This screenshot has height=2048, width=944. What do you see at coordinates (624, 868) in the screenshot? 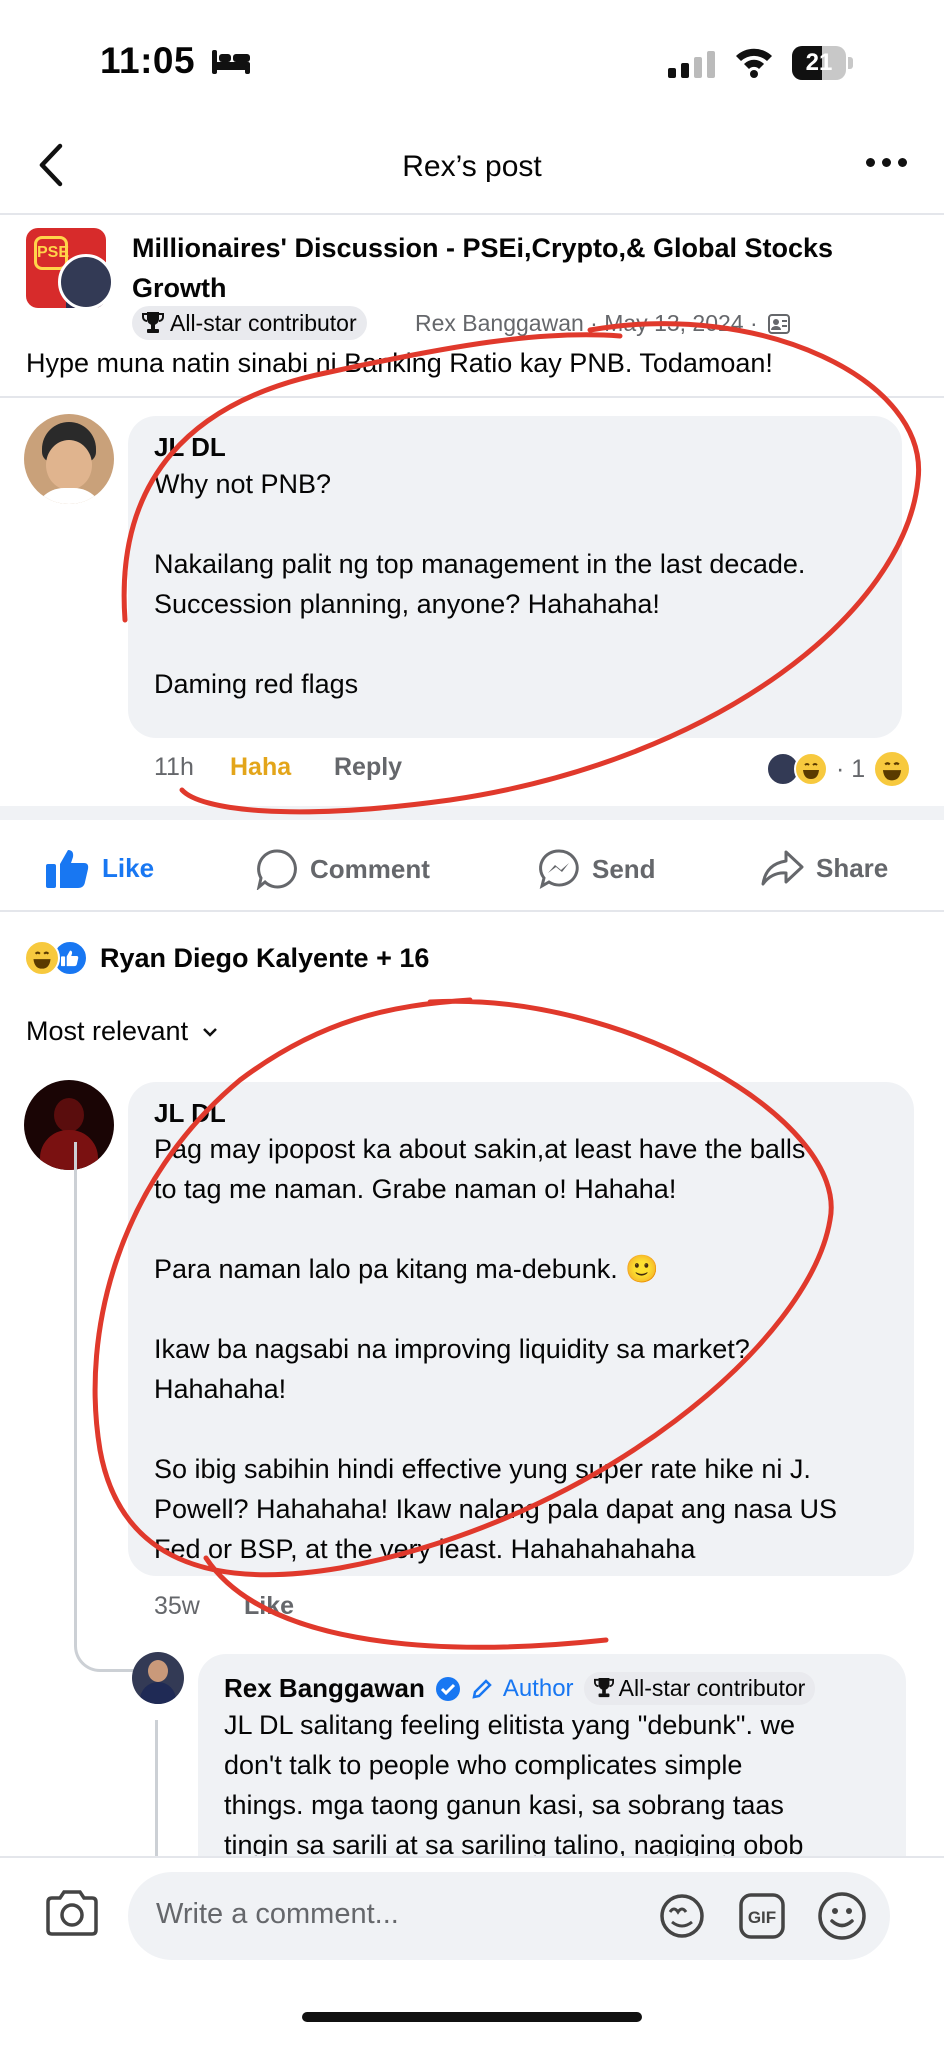
I see `send-label: Send` at bounding box center [624, 868].